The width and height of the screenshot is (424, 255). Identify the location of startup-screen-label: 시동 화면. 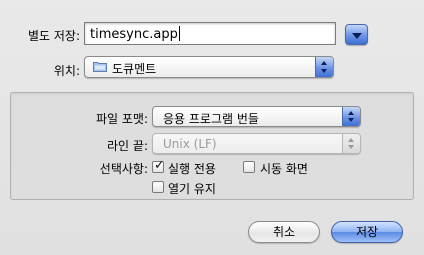
(284, 169).